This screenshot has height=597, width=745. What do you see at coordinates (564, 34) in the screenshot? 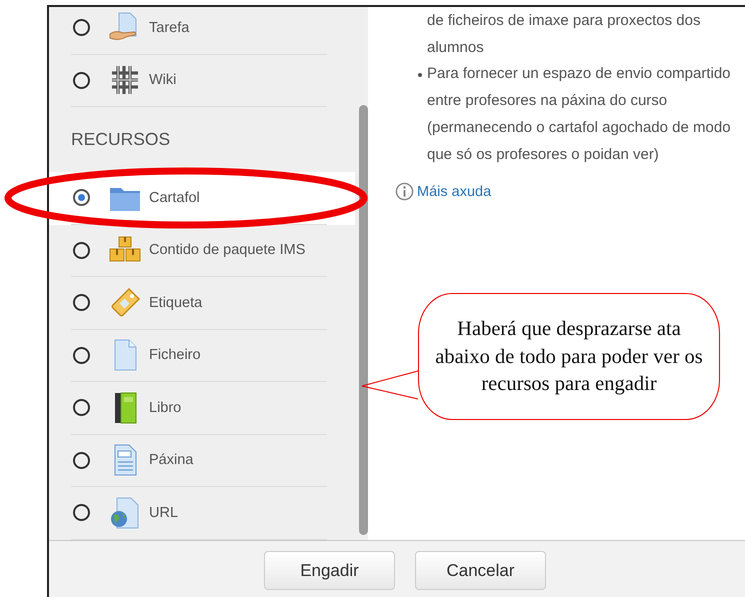
I see `help-text: de ficheiros de imaxe para proxectos dos alumnos` at bounding box center [564, 34].